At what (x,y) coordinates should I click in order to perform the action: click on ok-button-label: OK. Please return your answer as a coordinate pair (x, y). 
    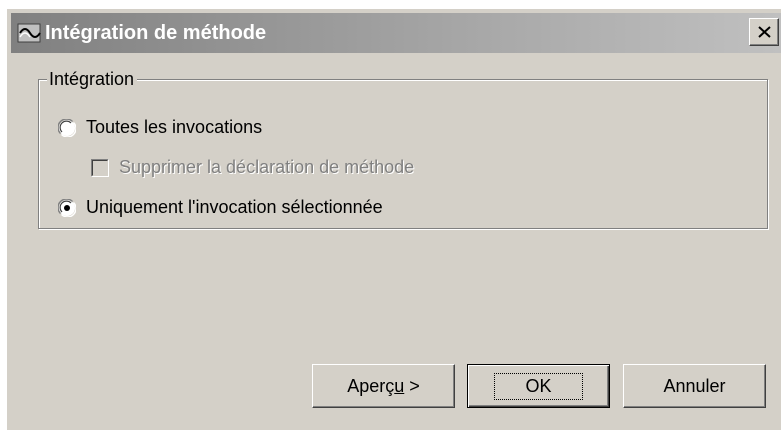
    Looking at the image, I should click on (538, 386).